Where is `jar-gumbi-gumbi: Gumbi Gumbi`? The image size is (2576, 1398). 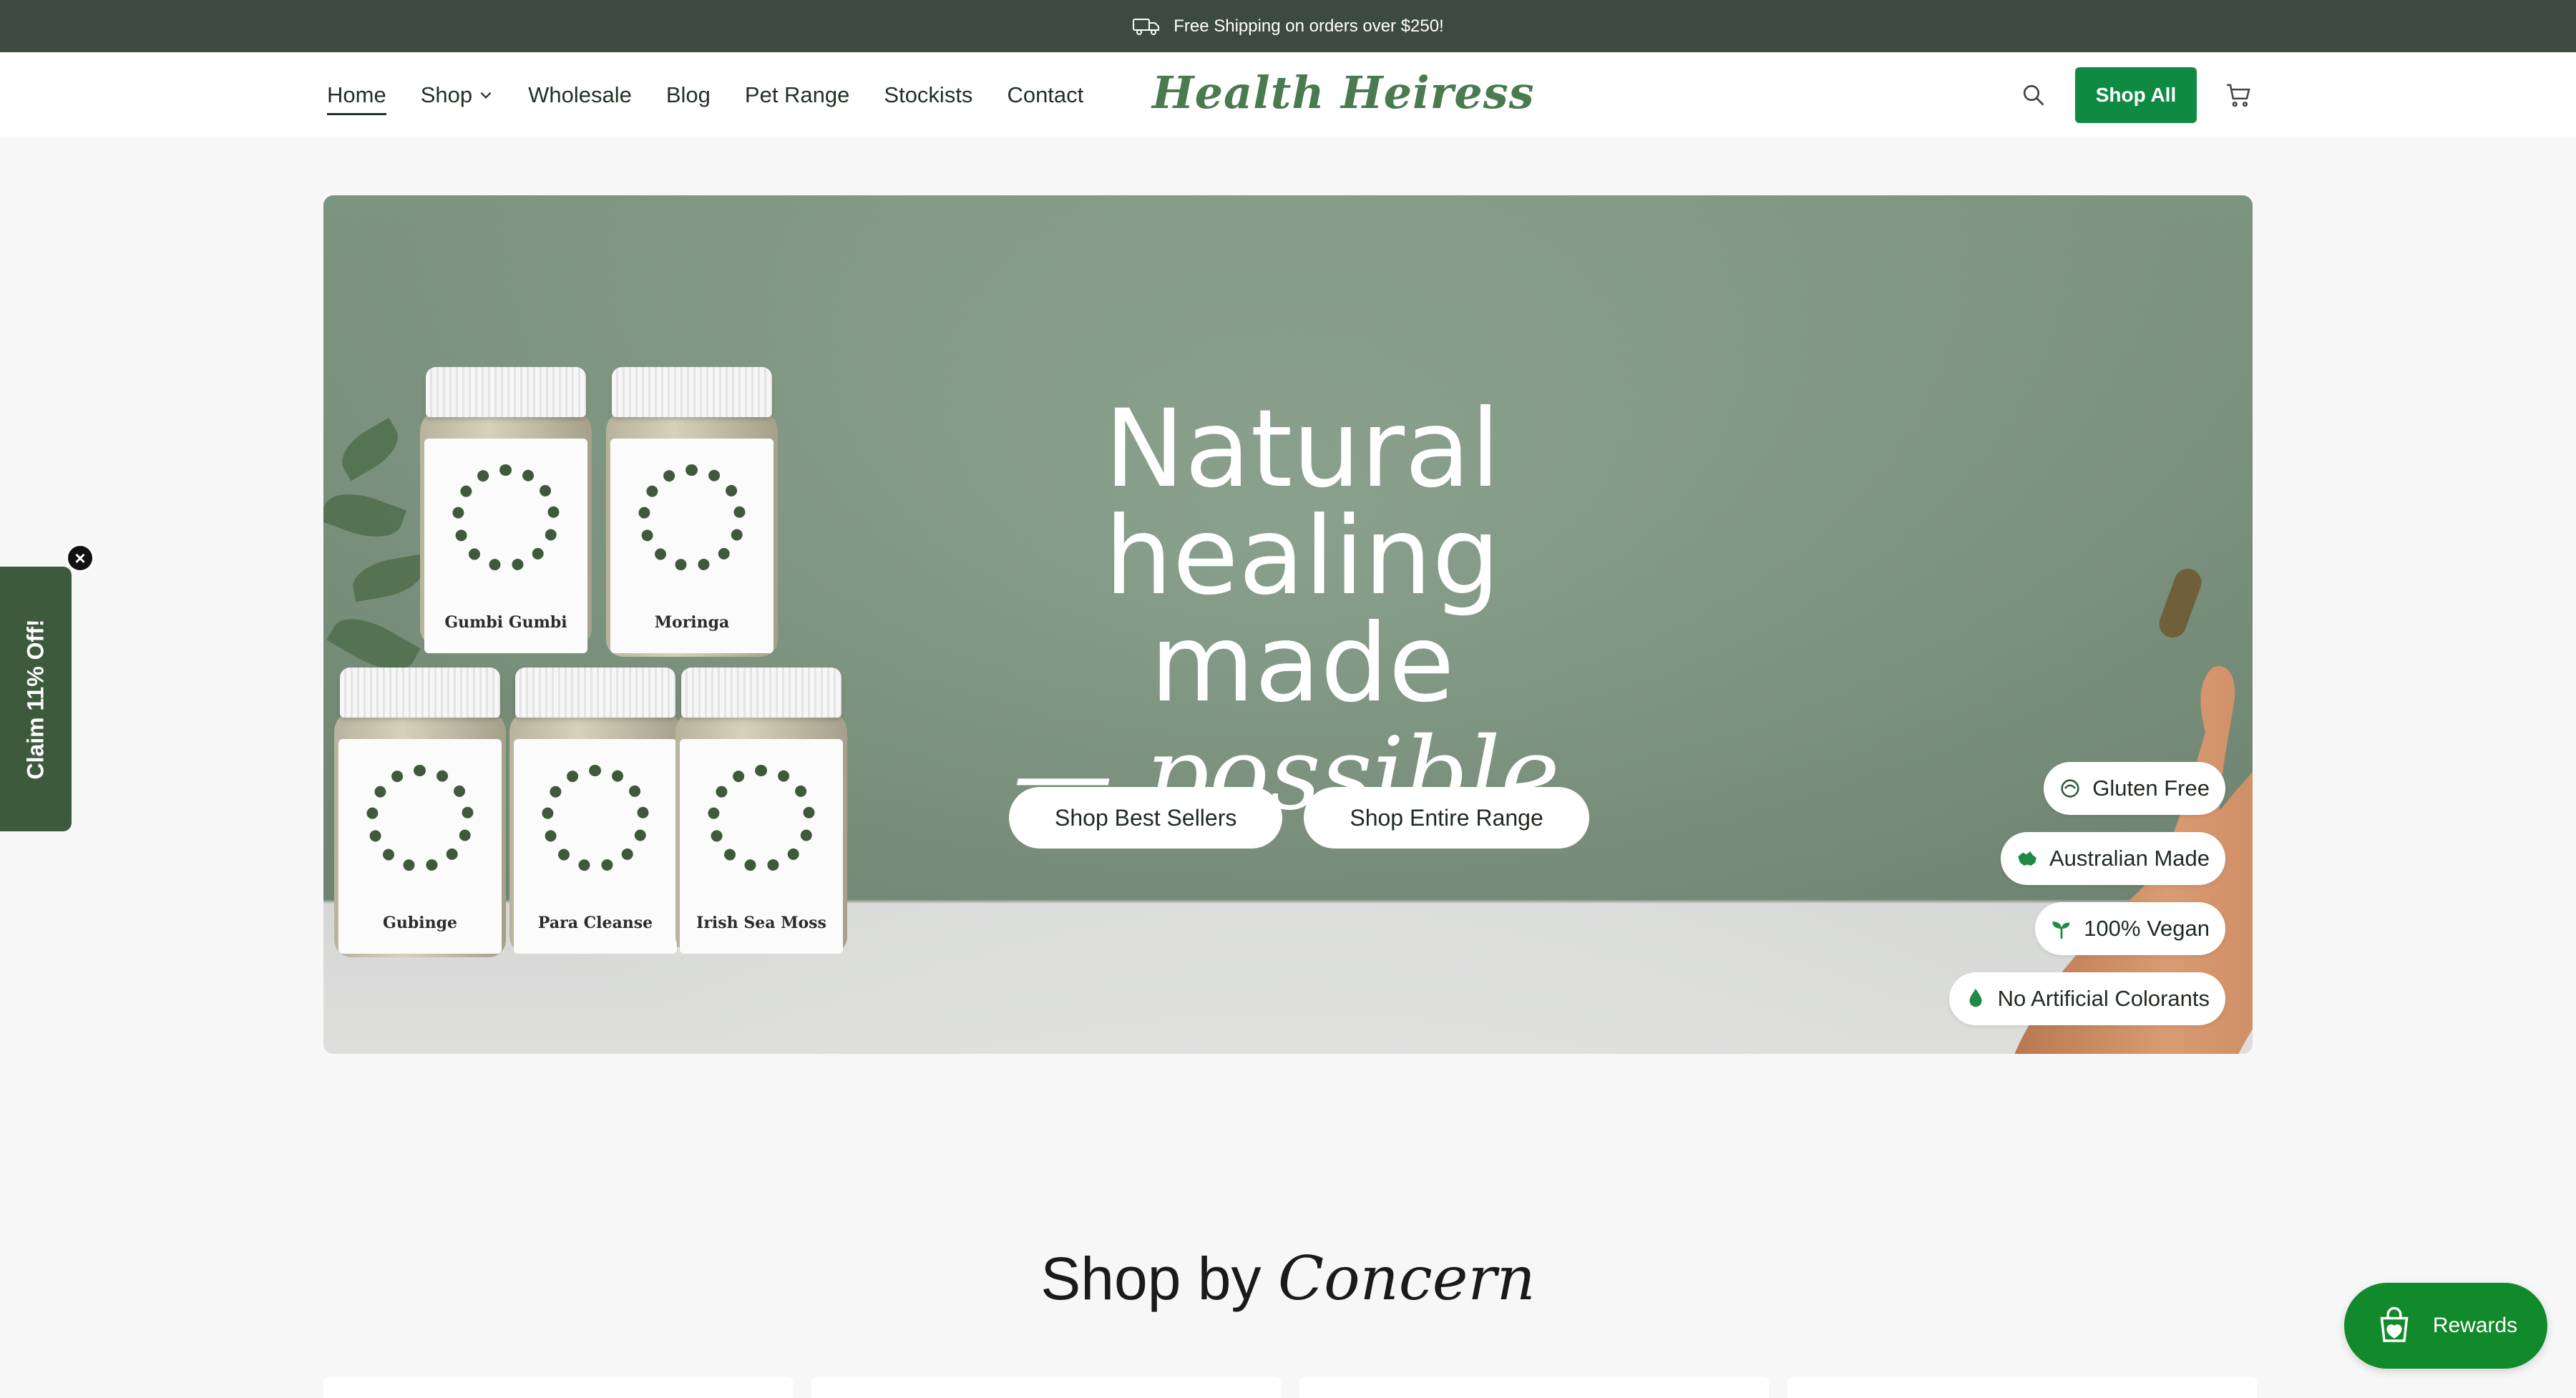 jar-gumbi-gumbi: Gumbi Gumbi is located at coordinates (506, 510).